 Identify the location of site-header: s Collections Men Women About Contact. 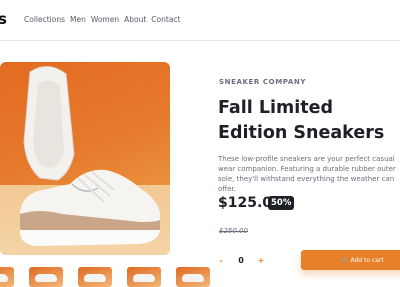
(200, 20).